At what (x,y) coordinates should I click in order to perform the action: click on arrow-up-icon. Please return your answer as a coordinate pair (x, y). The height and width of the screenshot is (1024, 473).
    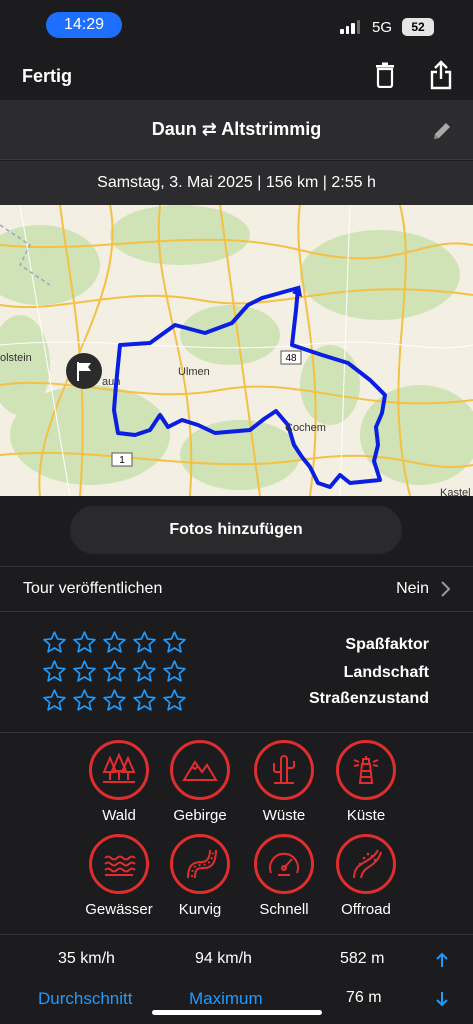
    Looking at the image, I should click on (442, 959).